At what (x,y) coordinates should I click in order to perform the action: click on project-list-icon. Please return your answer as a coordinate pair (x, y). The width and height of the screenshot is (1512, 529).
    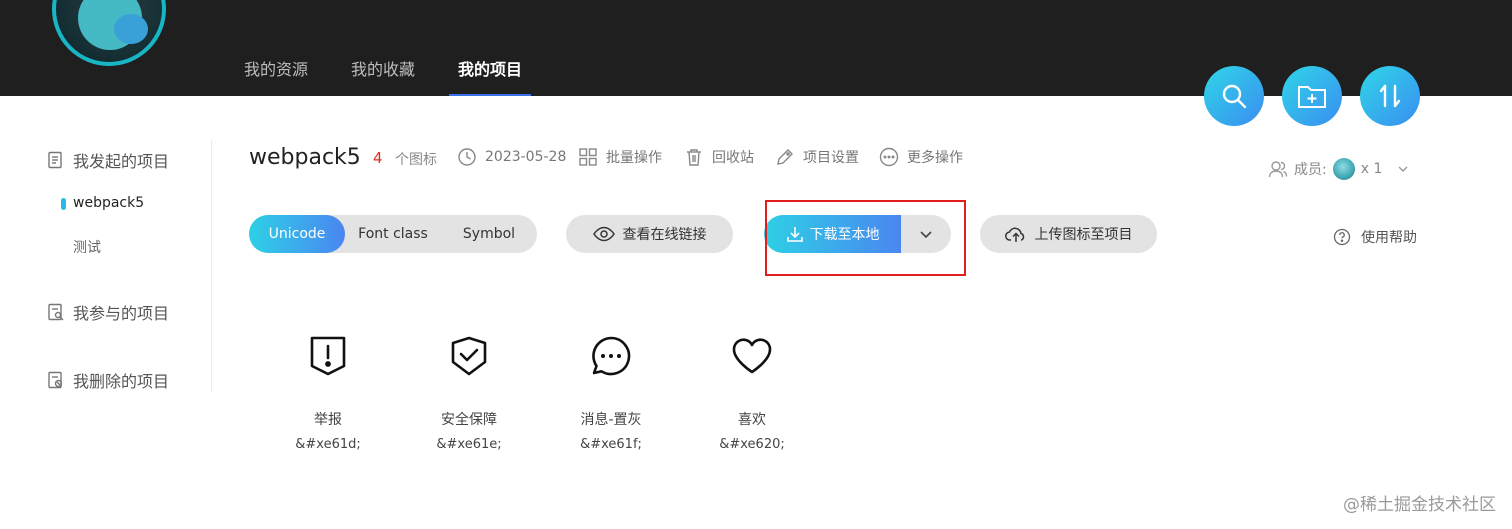
    Looking at the image, I should click on (55, 160).